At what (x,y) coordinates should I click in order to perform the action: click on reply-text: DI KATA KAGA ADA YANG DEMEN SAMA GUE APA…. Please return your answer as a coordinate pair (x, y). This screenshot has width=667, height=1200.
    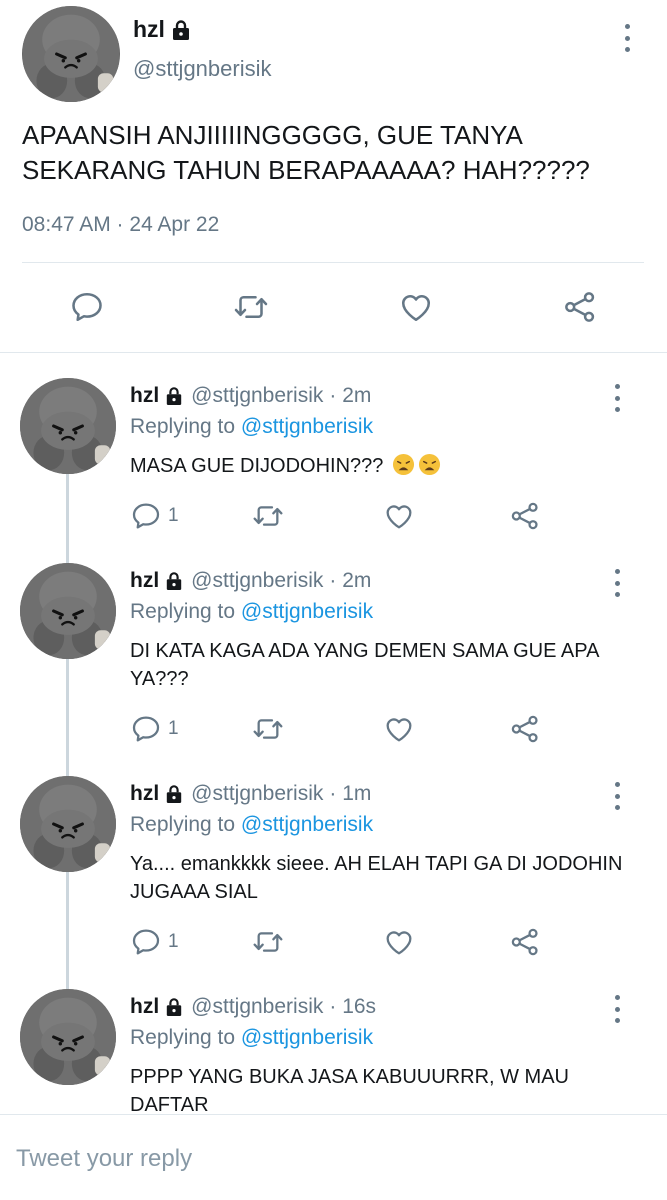
    Looking at the image, I should click on (364, 665).